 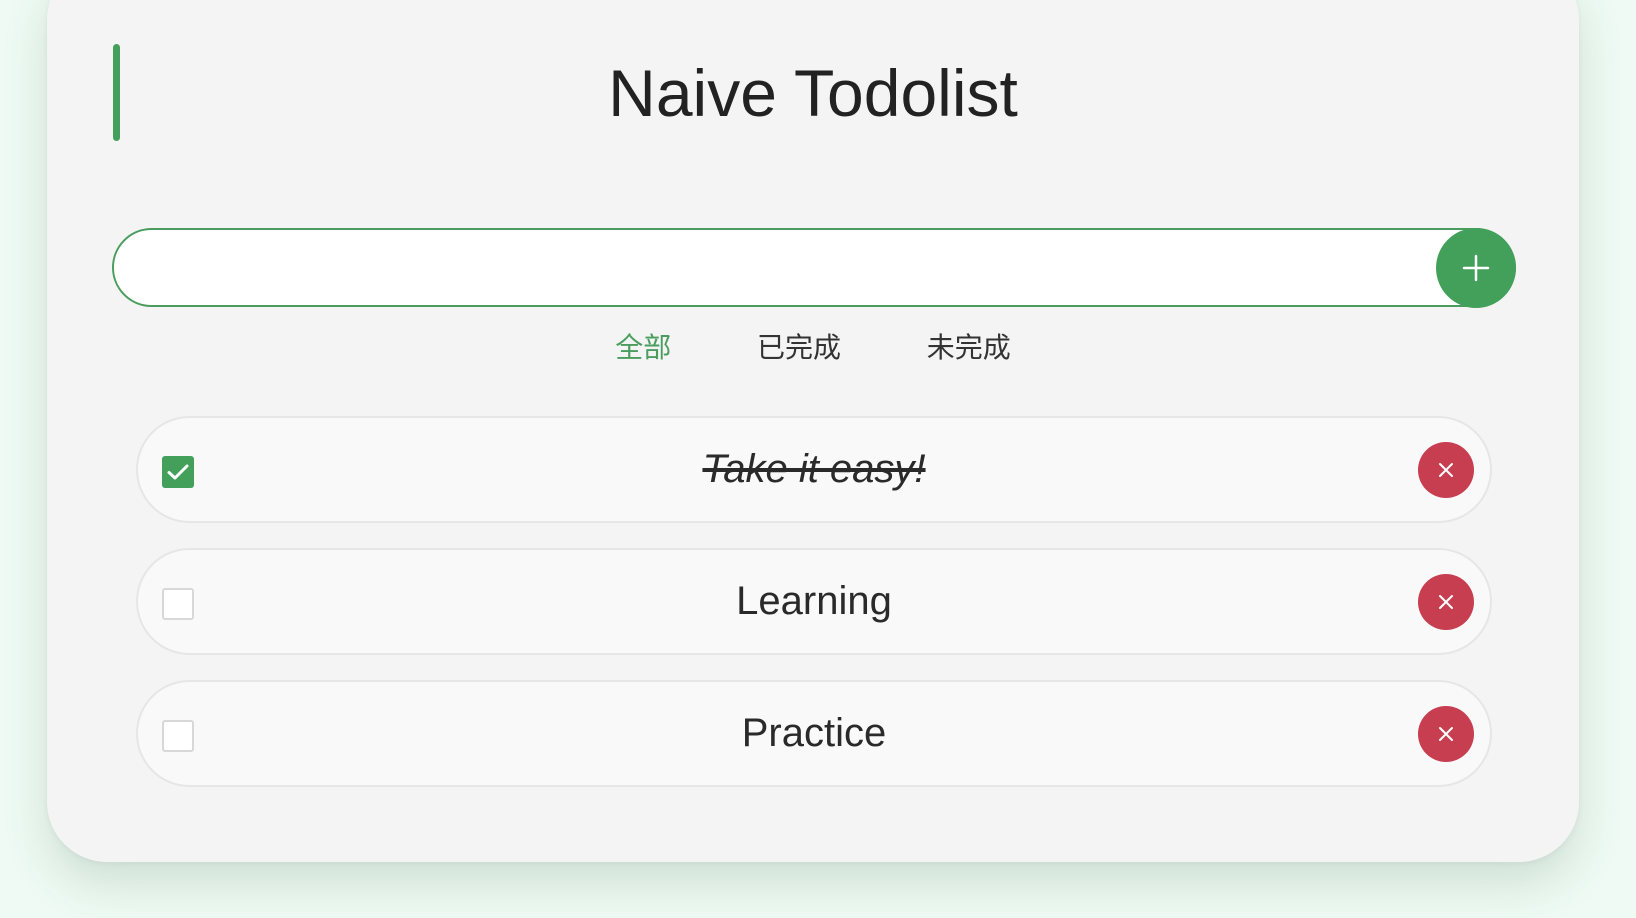 What do you see at coordinates (643, 348) in the screenshot?
I see `filter-all: 全部` at bounding box center [643, 348].